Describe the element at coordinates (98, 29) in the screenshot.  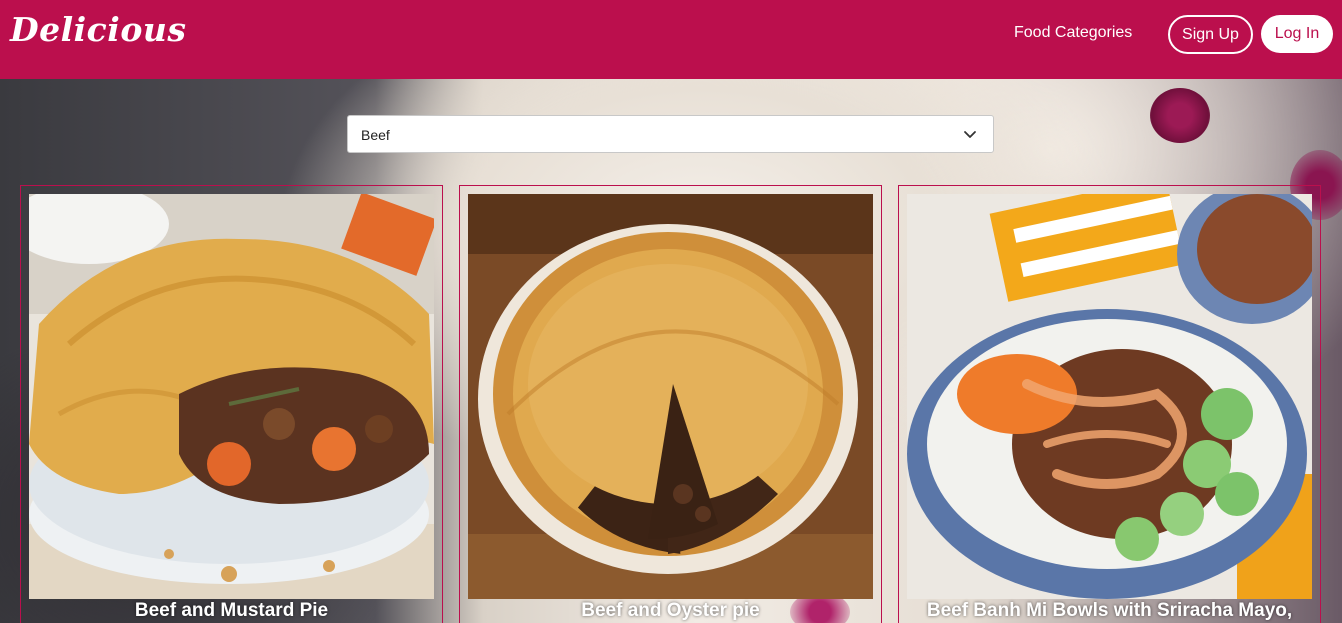
I see `site-logo: Delicious` at that location.